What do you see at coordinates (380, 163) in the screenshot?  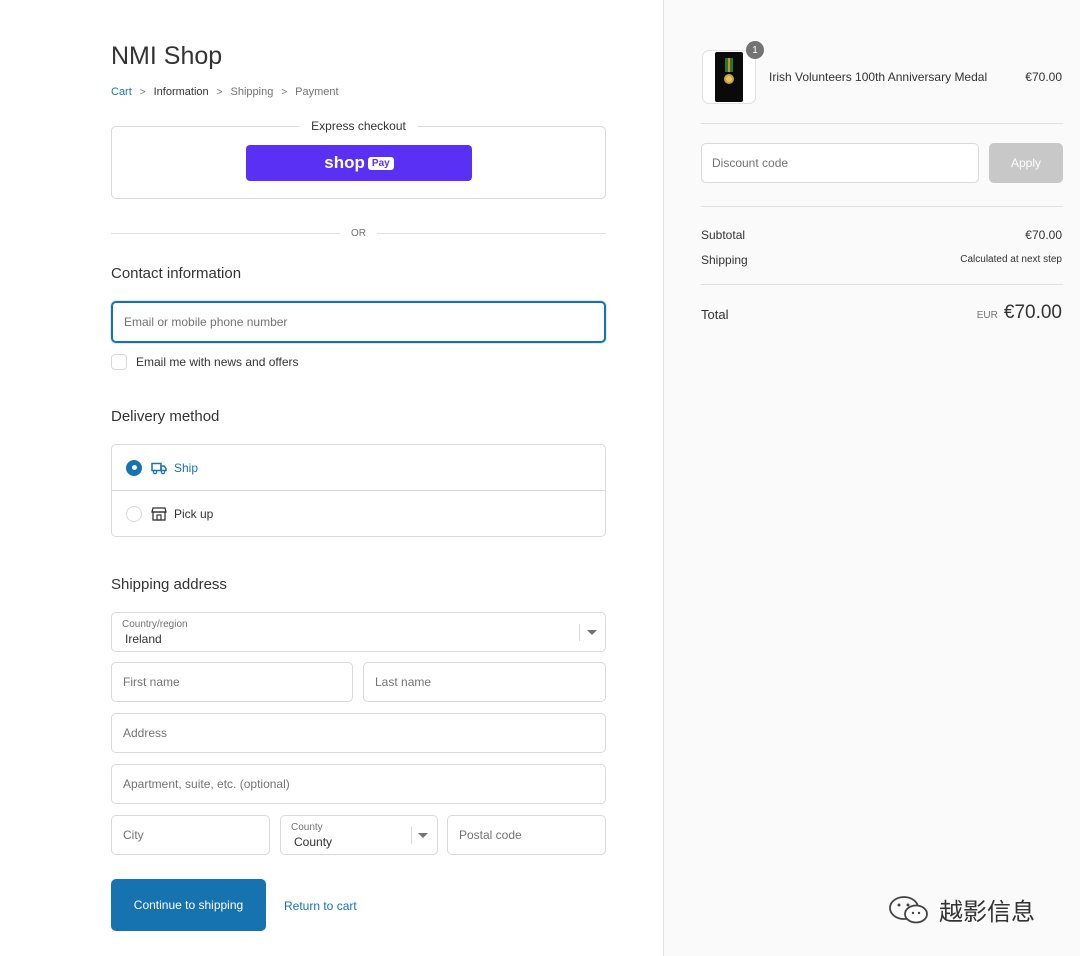 I see `shop-pay-badge: Pay` at bounding box center [380, 163].